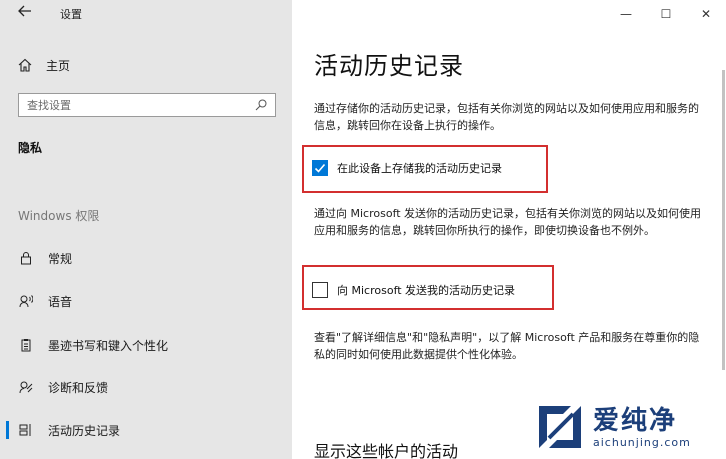 This screenshot has height=459, width=726. I want to click on watermark: 爱纯净 aichunjing.com, so click(628, 427).